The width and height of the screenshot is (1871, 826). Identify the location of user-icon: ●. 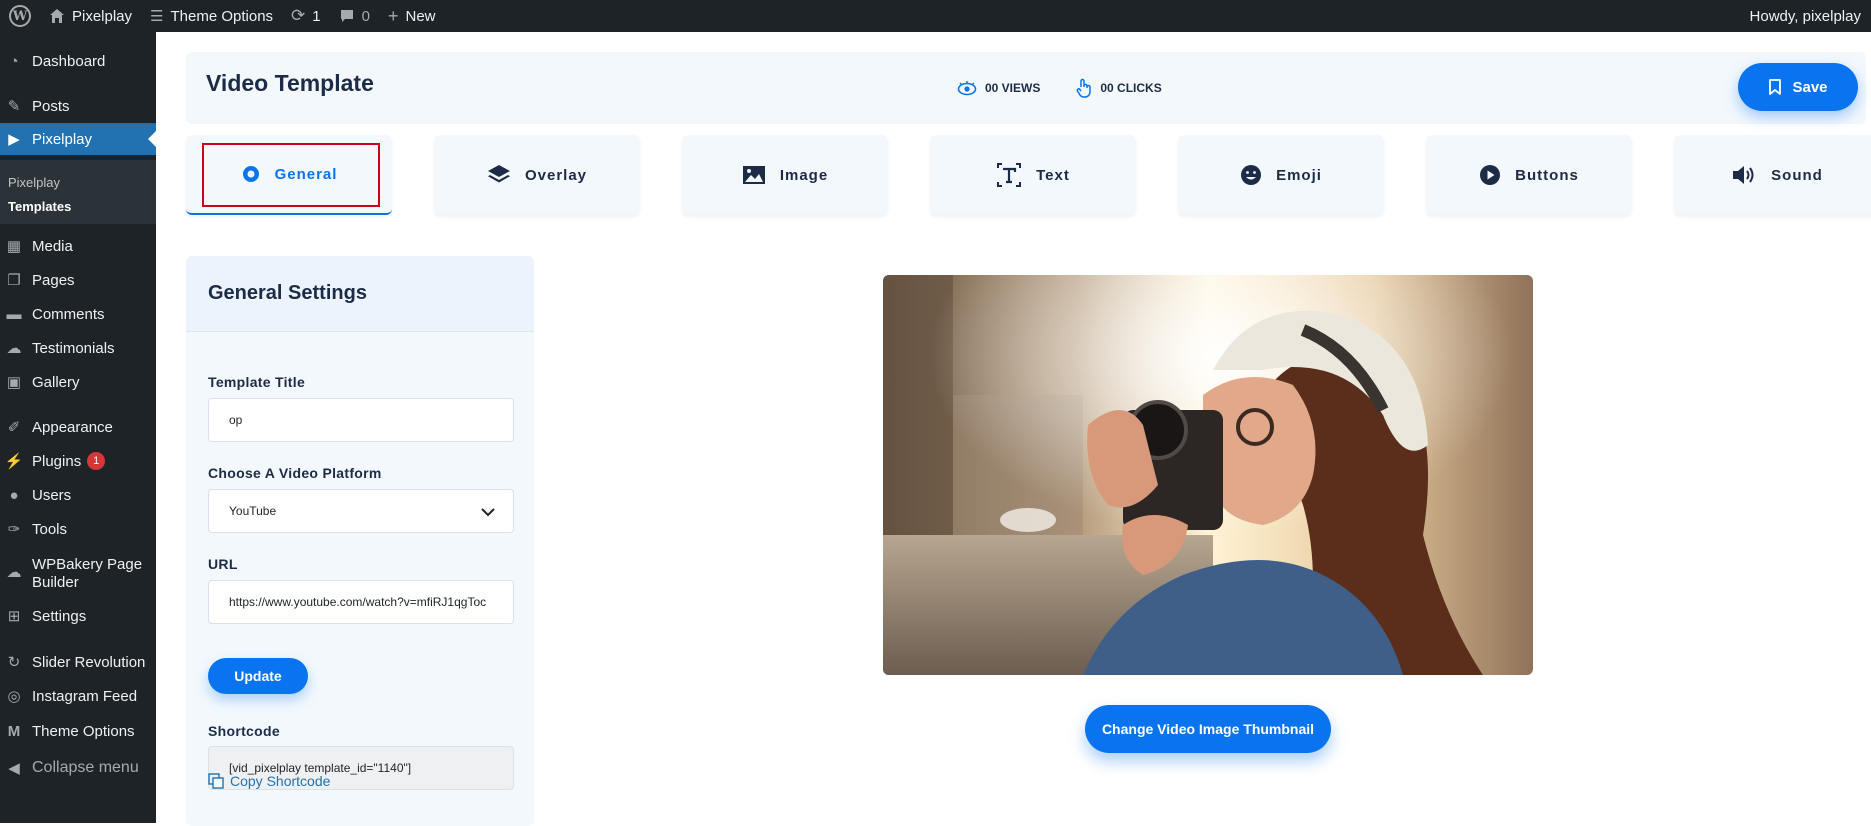
(14, 495).